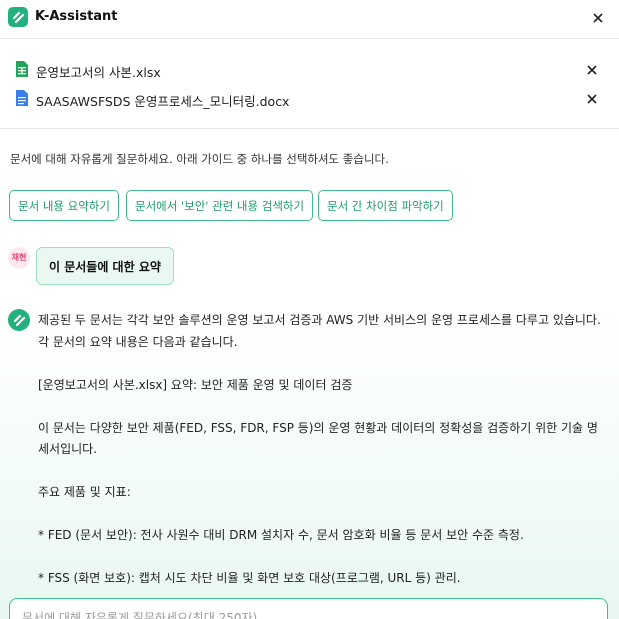  I want to click on file-item: 운영보고서의 사본.xlsx, so click(309, 70).